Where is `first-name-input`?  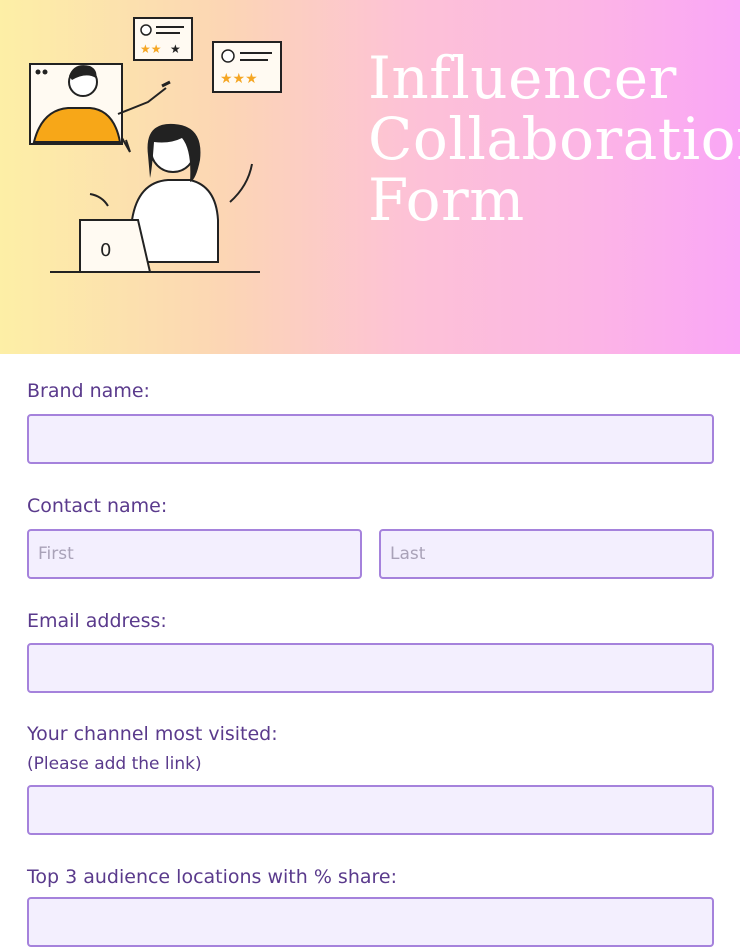 first-name-input is located at coordinates (194, 554).